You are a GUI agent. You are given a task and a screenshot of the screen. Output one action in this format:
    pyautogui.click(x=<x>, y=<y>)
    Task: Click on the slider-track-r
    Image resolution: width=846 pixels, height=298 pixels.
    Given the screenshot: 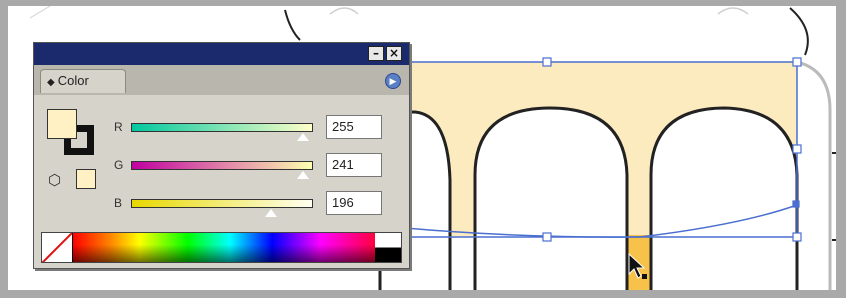 What is the action you would take?
    pyautogui.click(x=222, y=127)
    